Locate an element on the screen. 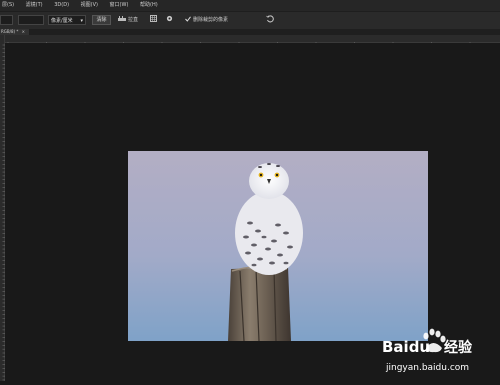 This screenshot has height=385, width=500. options-bar: 像素/厘米 ▾ 清除 拉直 删除裁剪的像素 is located at coordinates (250, 20).